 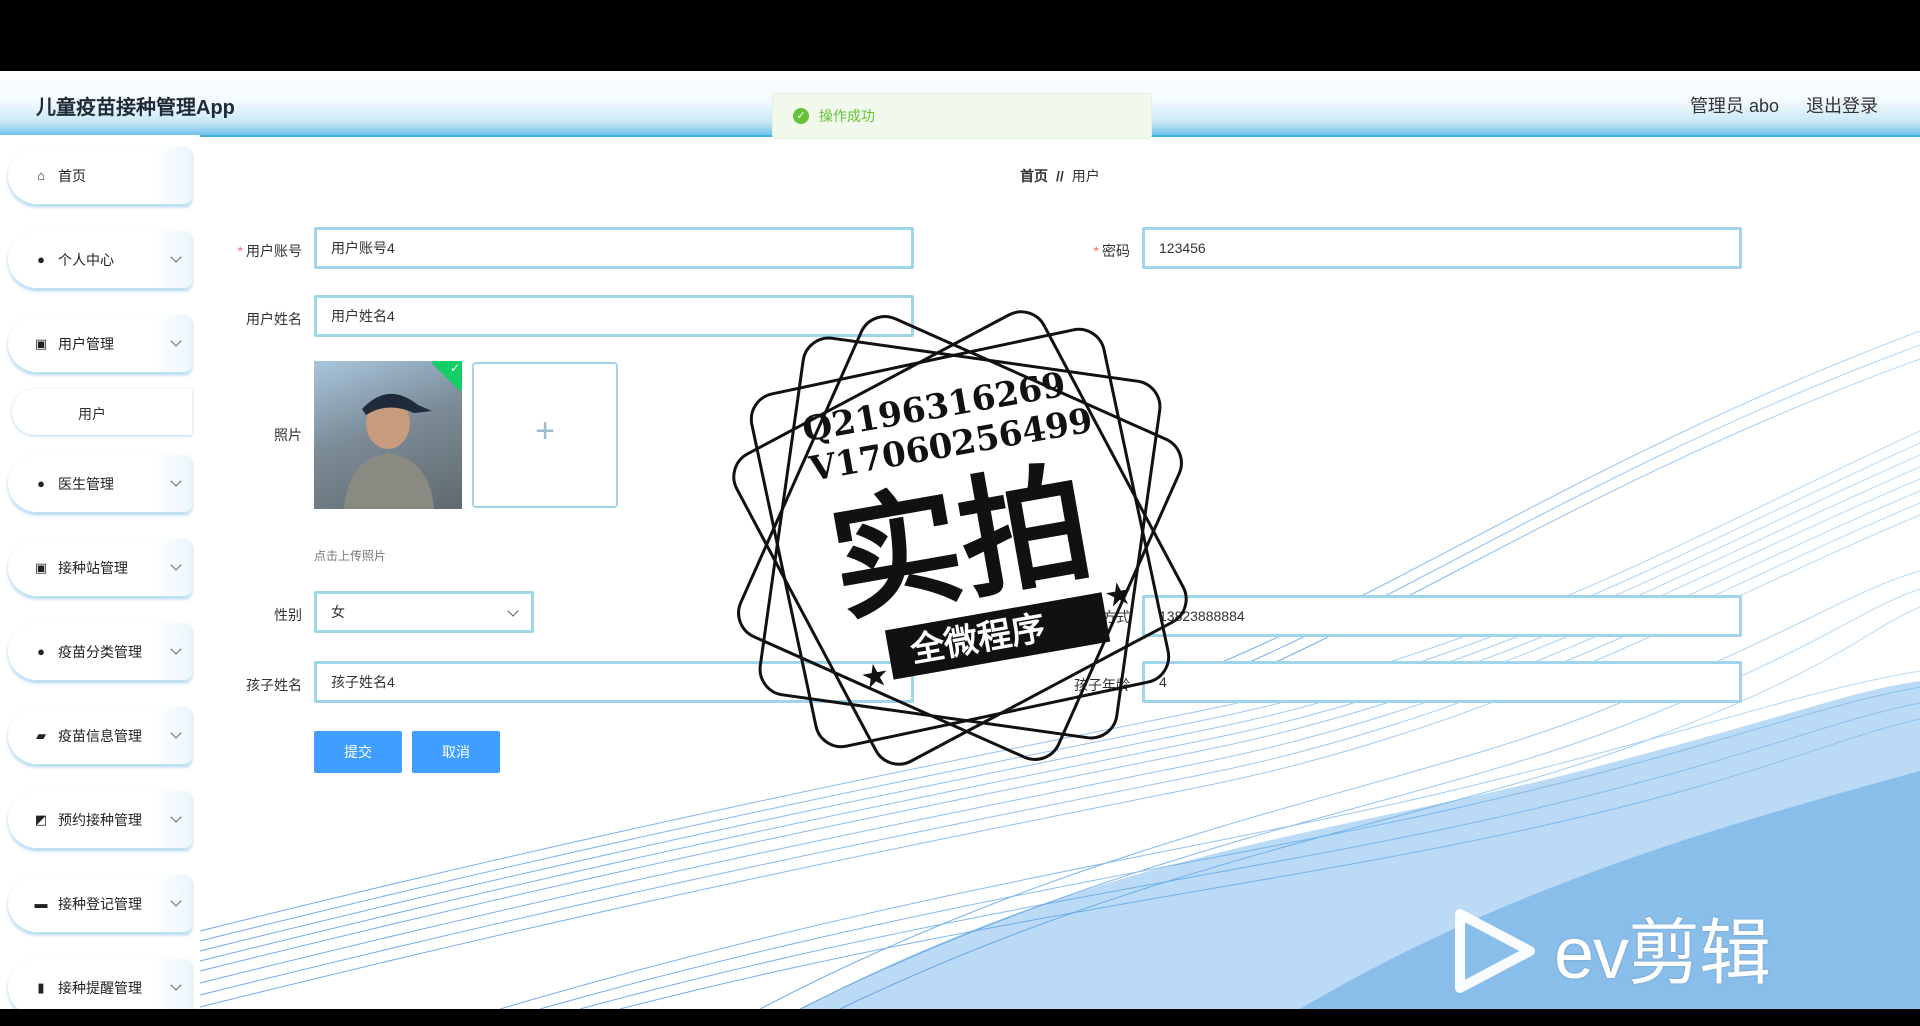 What do you see at coordinates (100, 988) in the screenshot?
I see `sidebar-item-label: 接种提醒管理` at bounding box center [100, 988].